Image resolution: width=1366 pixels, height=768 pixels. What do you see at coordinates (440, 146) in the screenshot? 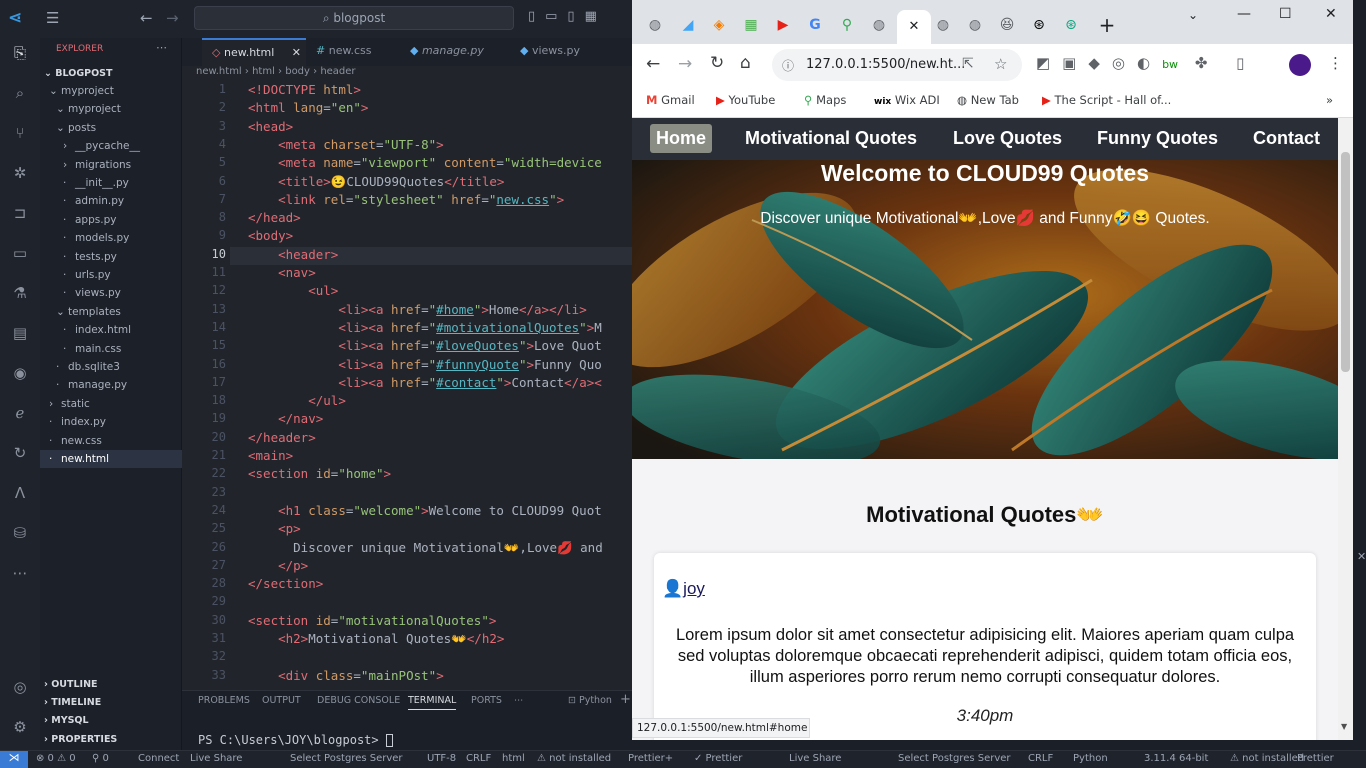
I see `code-line: <meta charset="UTF-8">` at bounding box center [440, 146].